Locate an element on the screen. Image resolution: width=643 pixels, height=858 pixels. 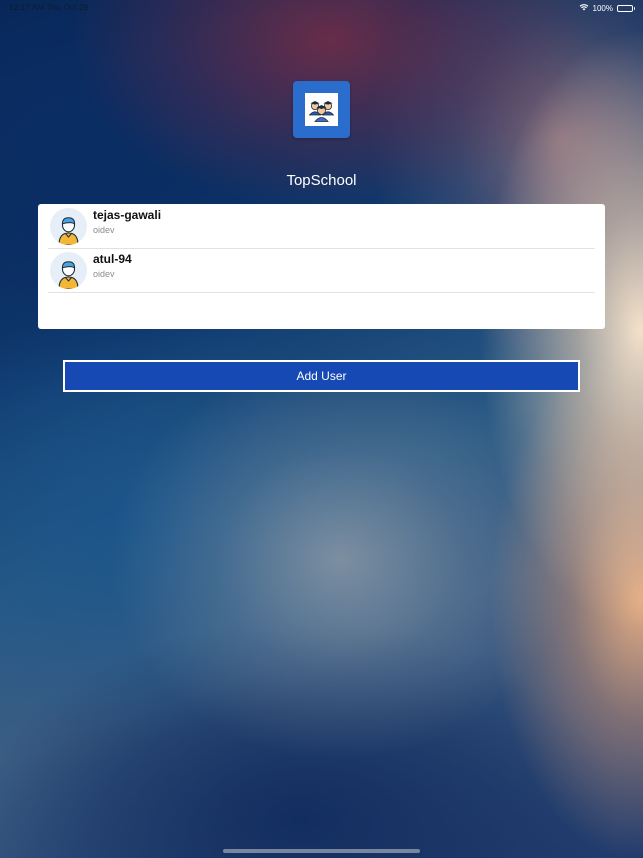
students-group-icon is located at coordinates (321, 109).